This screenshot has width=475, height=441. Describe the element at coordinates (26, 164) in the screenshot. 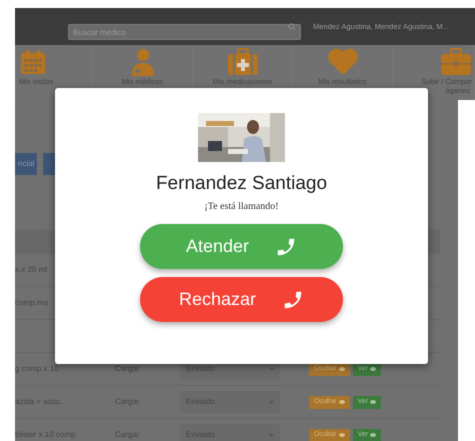

I see `toolbar-button: ncial` at that location.